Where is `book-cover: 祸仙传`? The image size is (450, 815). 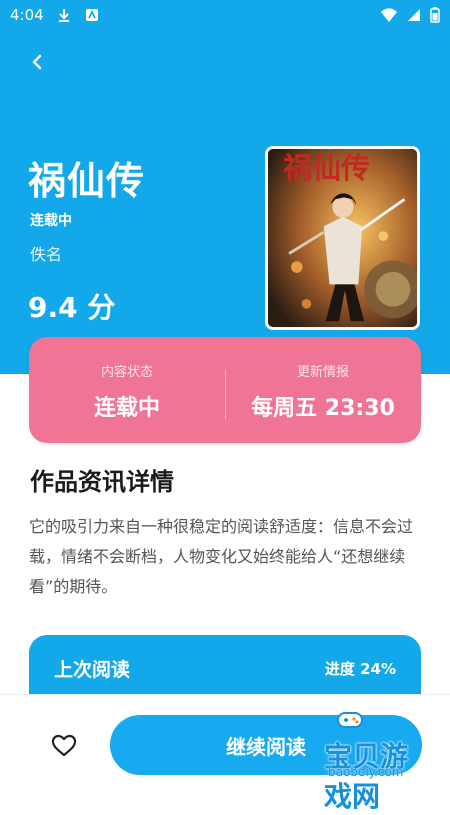
book-cover: 祸仙传 is located at coordinates (342, 238).